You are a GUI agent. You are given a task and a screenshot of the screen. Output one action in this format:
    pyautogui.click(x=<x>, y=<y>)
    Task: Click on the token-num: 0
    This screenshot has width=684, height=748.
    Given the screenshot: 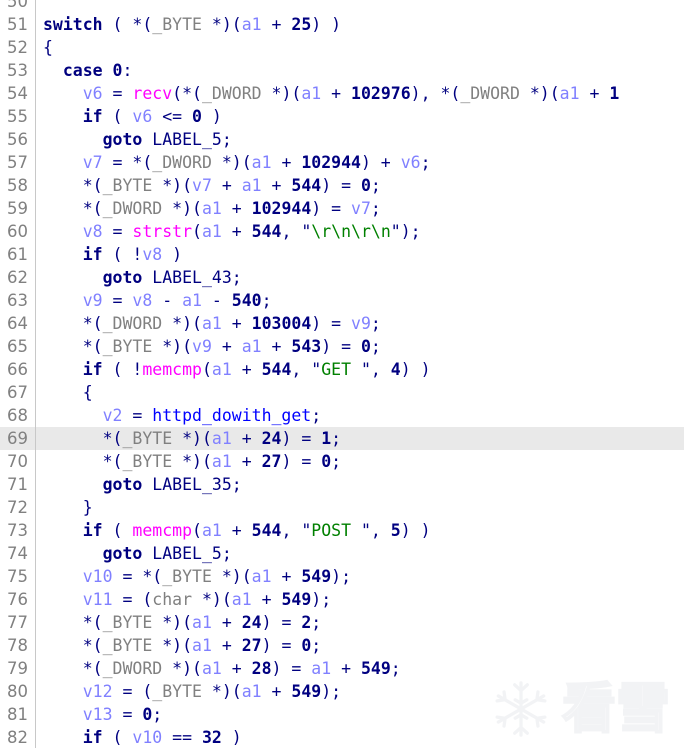 What is the action you would take?
    pyautogui.click(x=197, y=116)
    